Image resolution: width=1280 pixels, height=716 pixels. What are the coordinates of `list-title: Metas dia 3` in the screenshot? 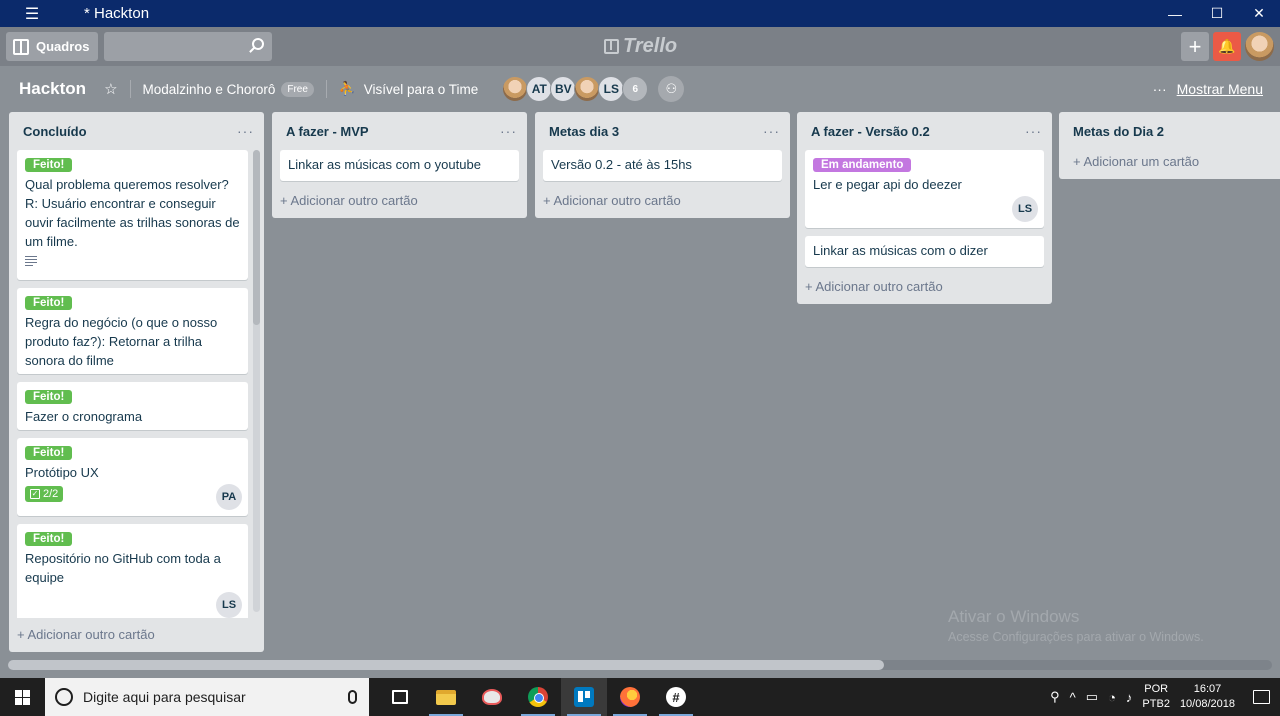 It's located at (584, 131).